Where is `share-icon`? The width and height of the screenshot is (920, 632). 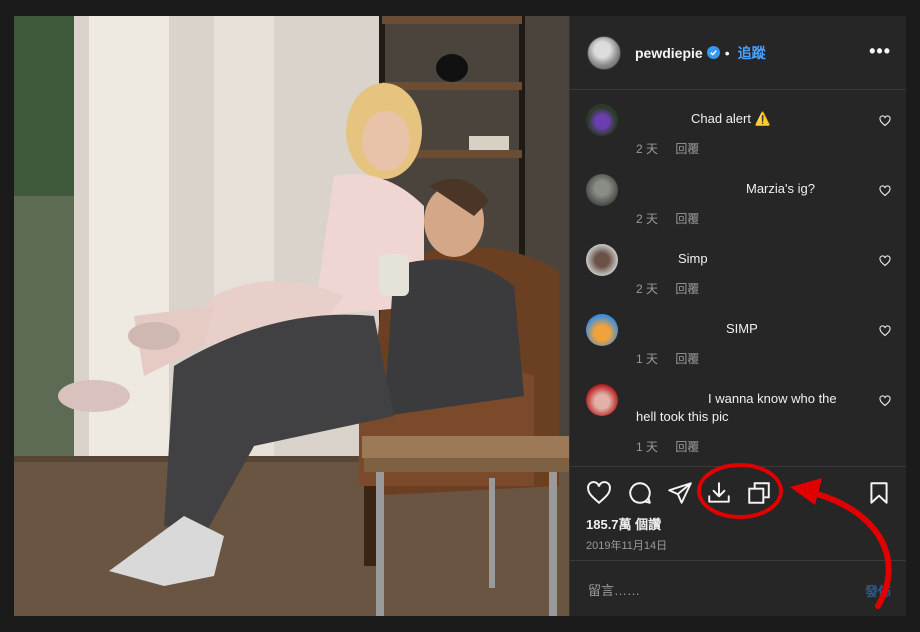
share-icon is located at coordinates (680, 493).